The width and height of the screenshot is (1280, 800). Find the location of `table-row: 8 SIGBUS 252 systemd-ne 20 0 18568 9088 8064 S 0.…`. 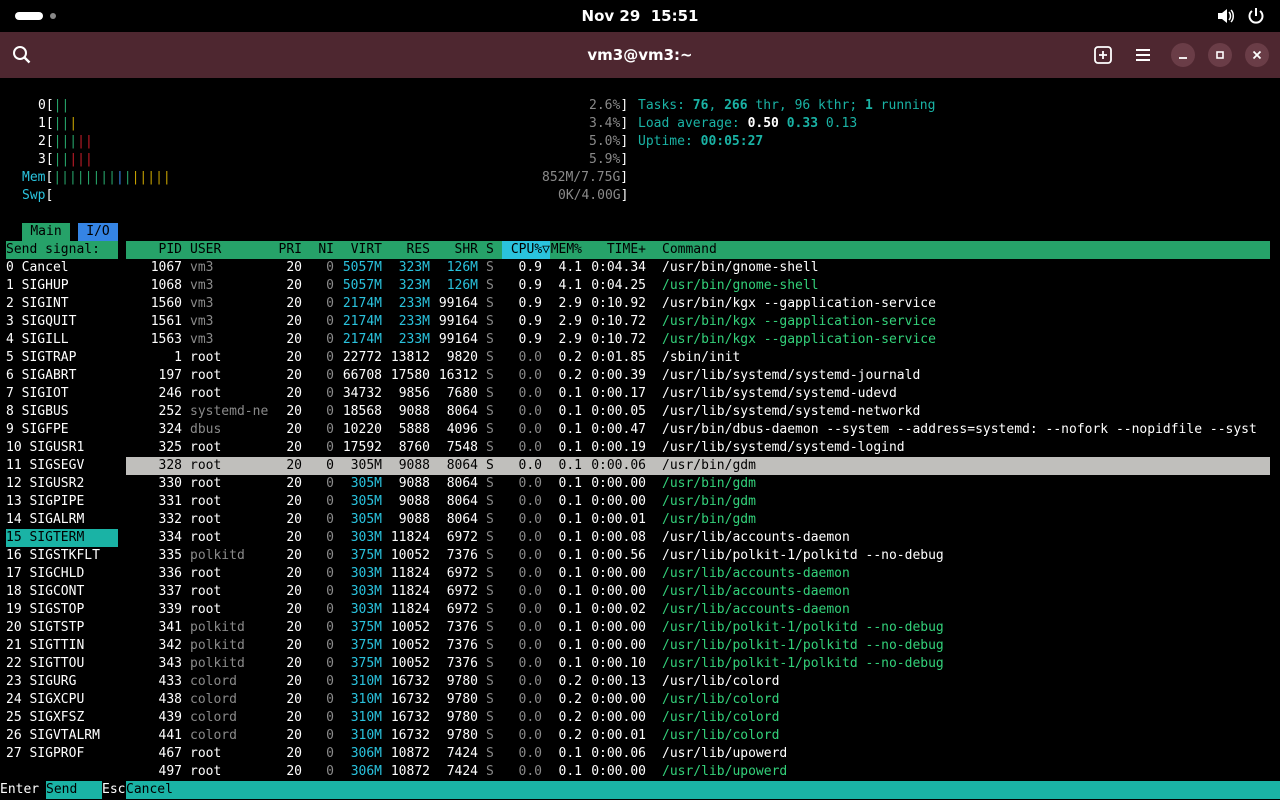

table-row: 8 SIGBUS 252 systemd-ne 20 0 18568 9088 8064 S 0.… is located at coordinates (640, 412).